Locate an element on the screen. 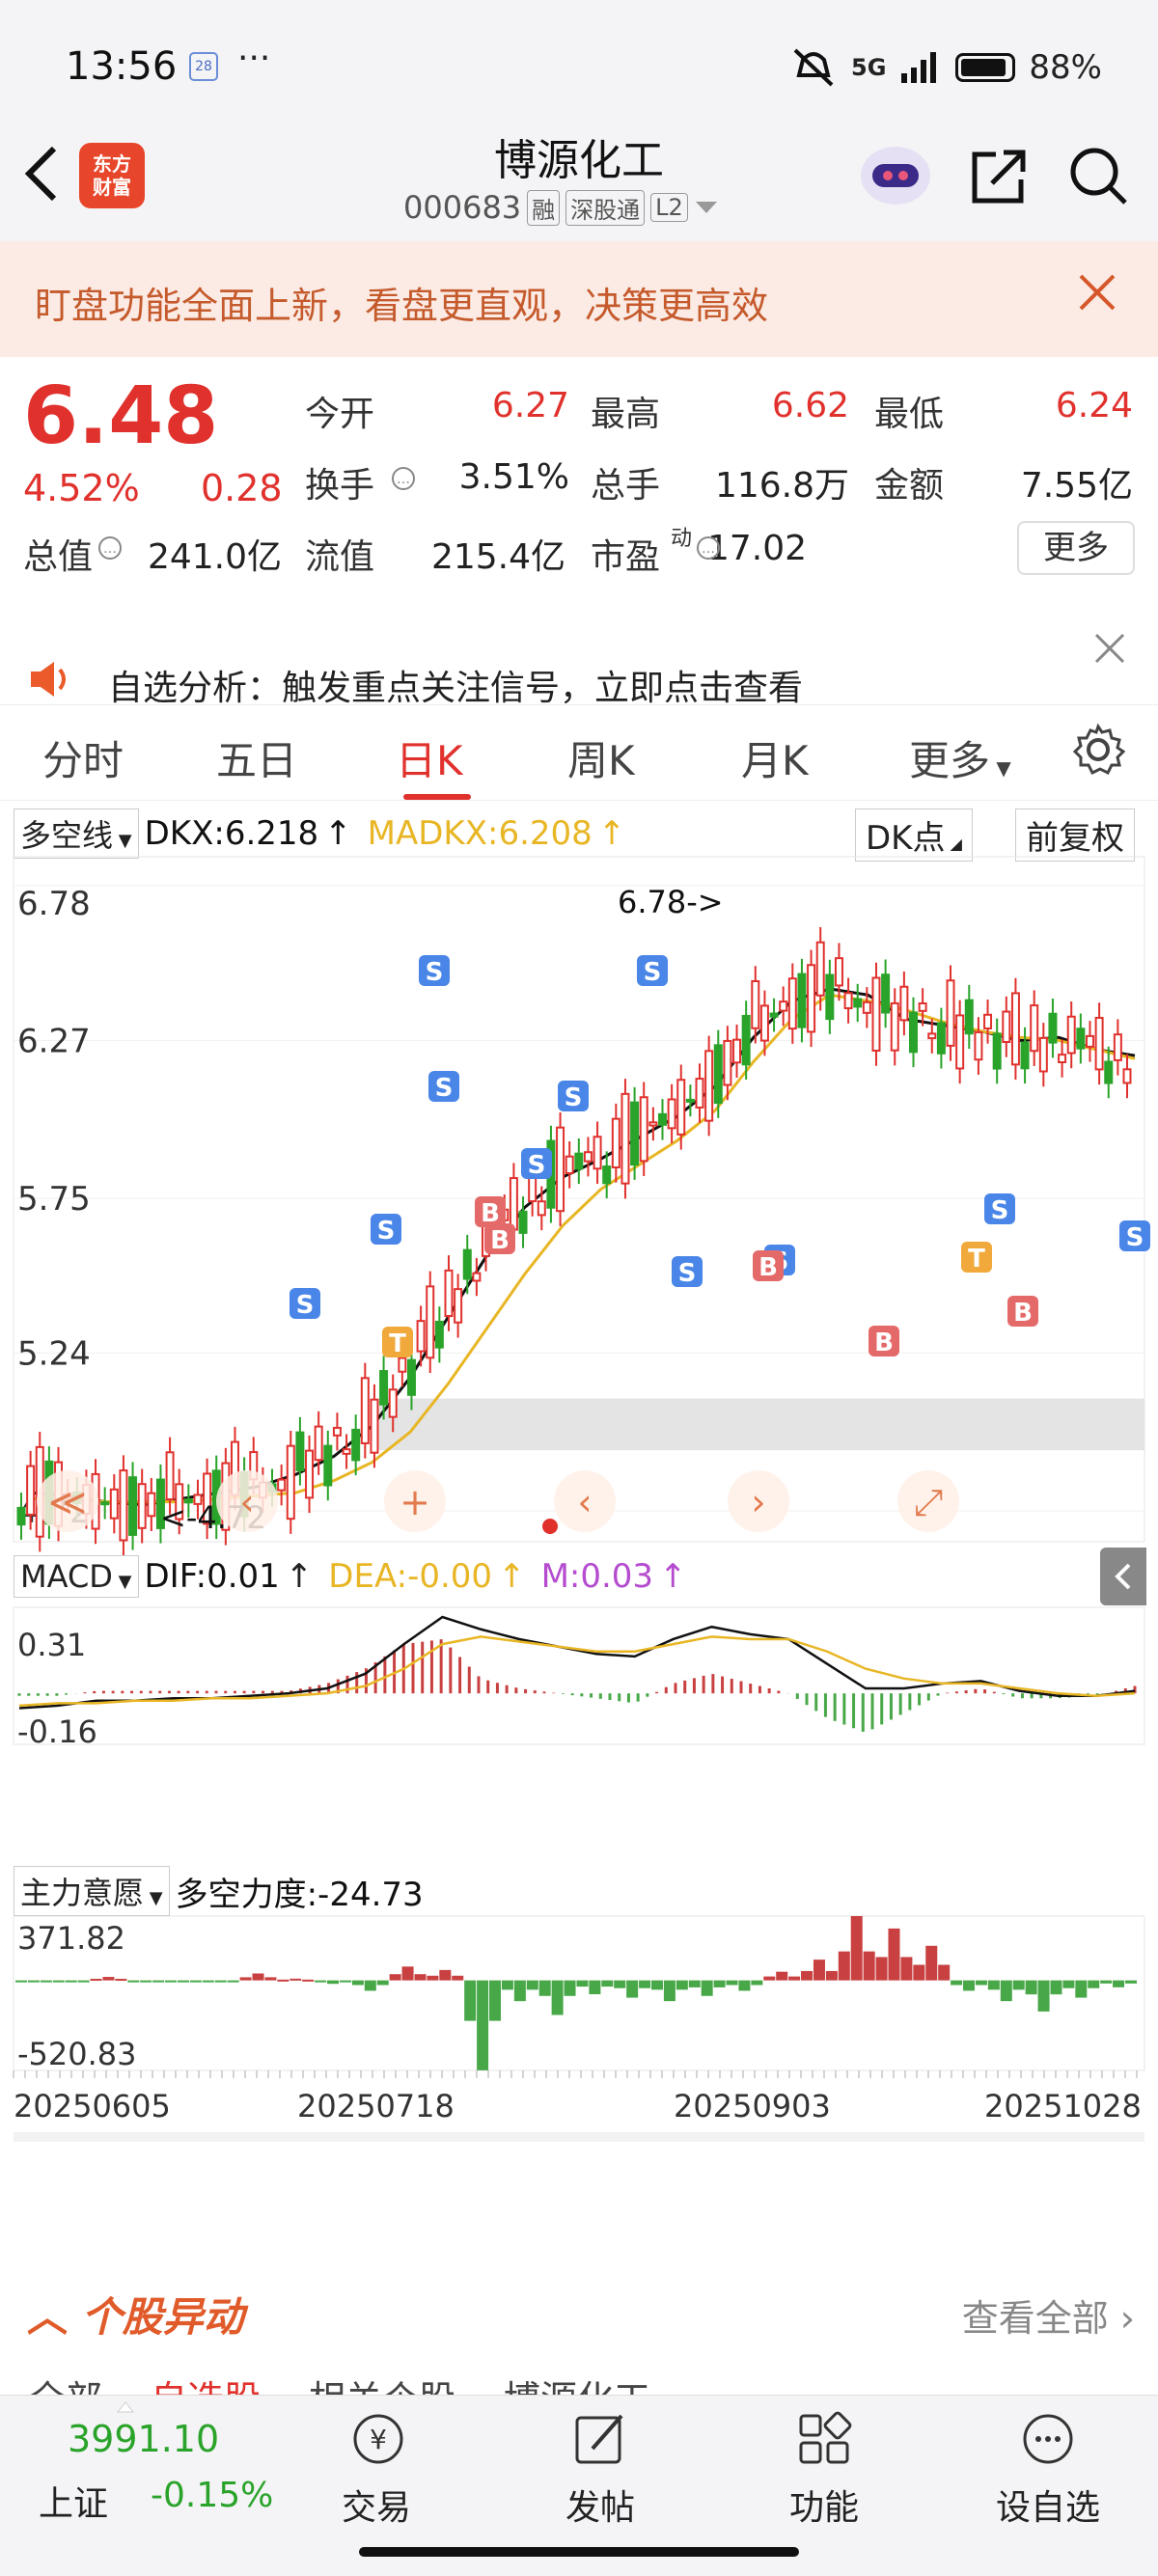  gear-icon is located at coordinates (1098, 755).